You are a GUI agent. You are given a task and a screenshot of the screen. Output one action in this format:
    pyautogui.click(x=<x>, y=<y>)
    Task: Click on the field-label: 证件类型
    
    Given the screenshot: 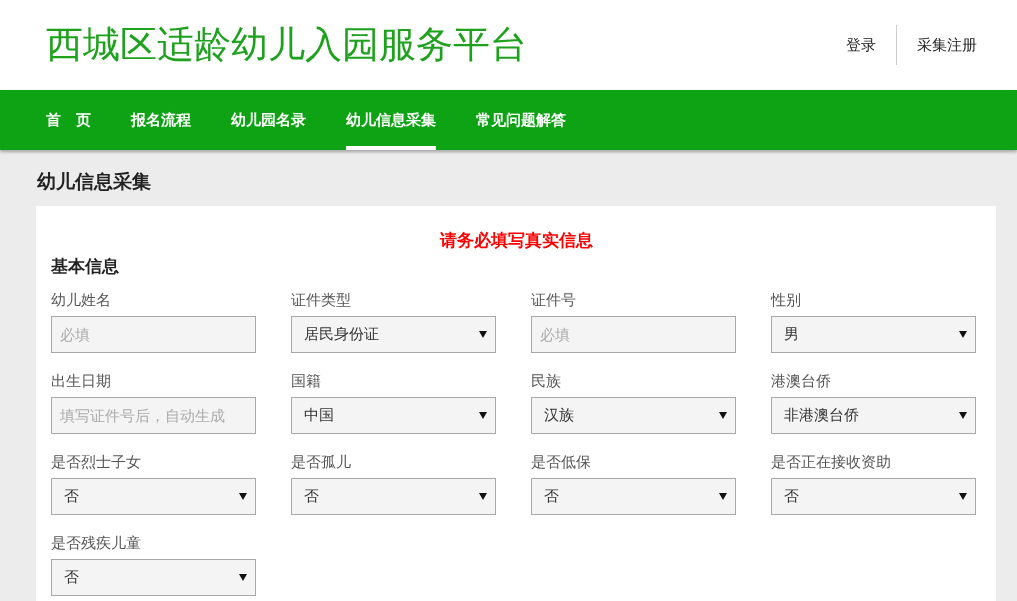 What is the action you would take?
    pyautogui.click(x=321, y=300)
    